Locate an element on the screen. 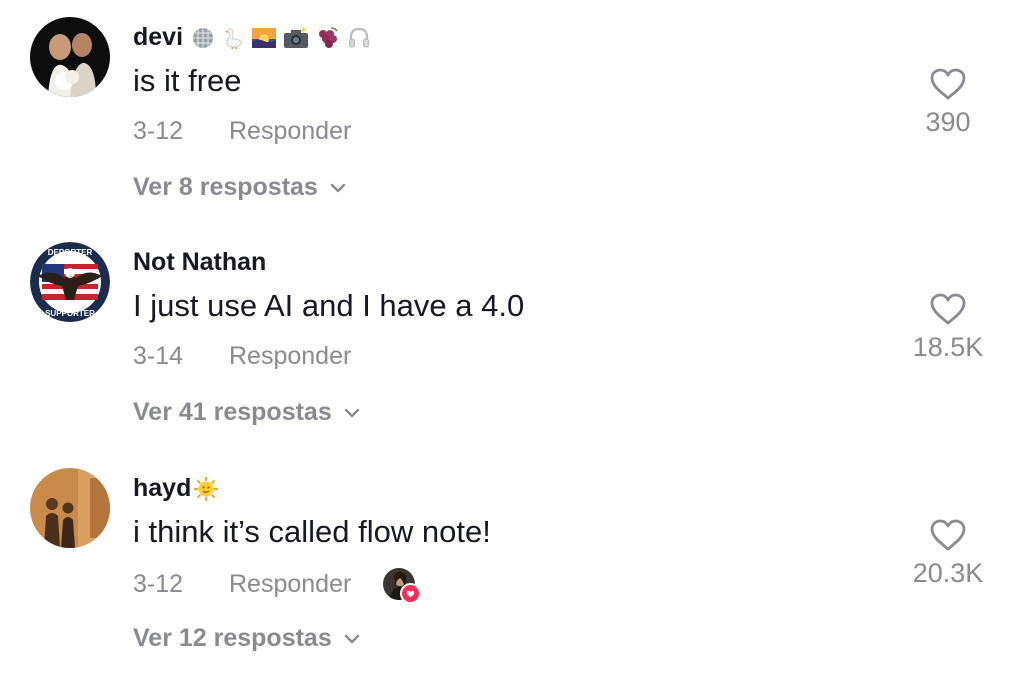  comment-text: I just use AI and I have a 4.0 is located at coordinates (329, 305).